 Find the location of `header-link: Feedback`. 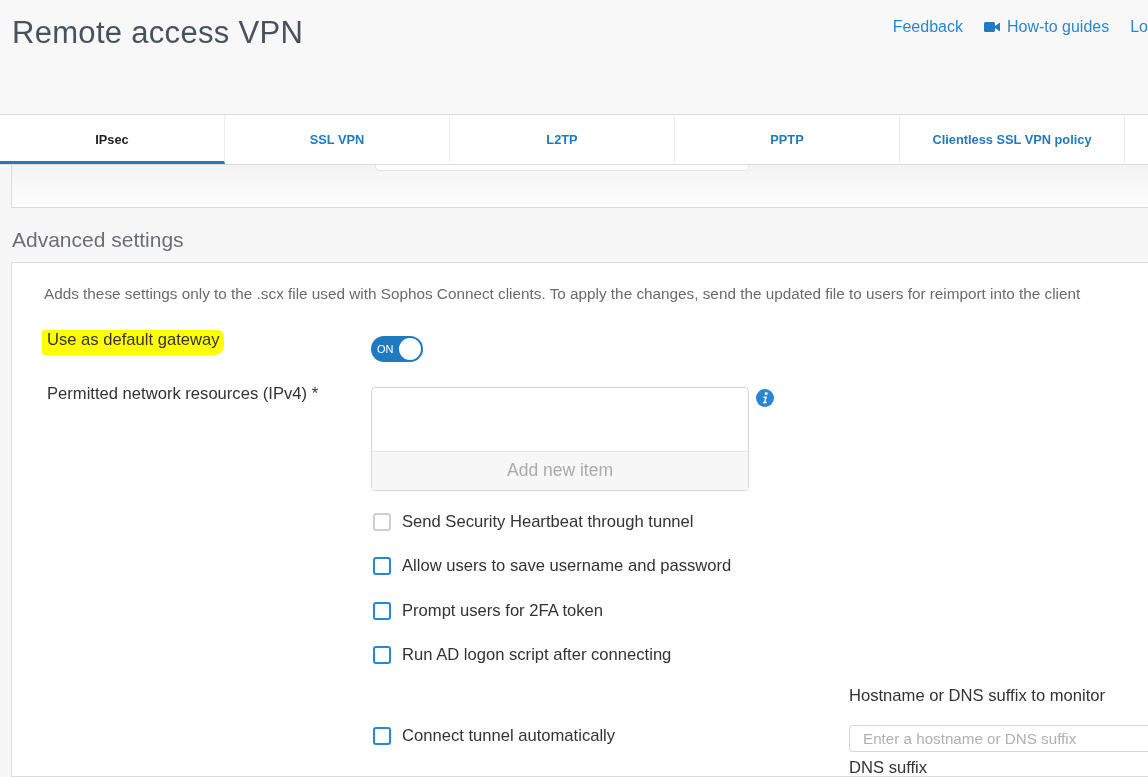

header-link: Feedback is located at coordinates (927, 27).